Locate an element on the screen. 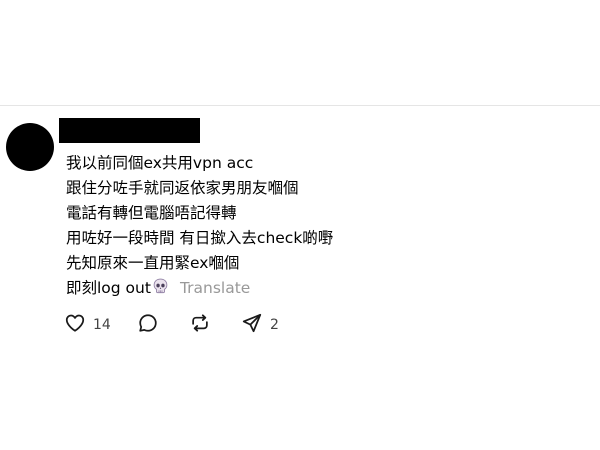  redacted-username is located at coordinates (129, 130).